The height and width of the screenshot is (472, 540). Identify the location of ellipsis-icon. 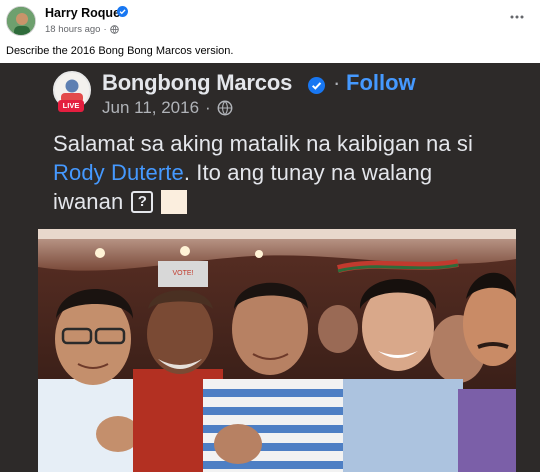
(517, 17).